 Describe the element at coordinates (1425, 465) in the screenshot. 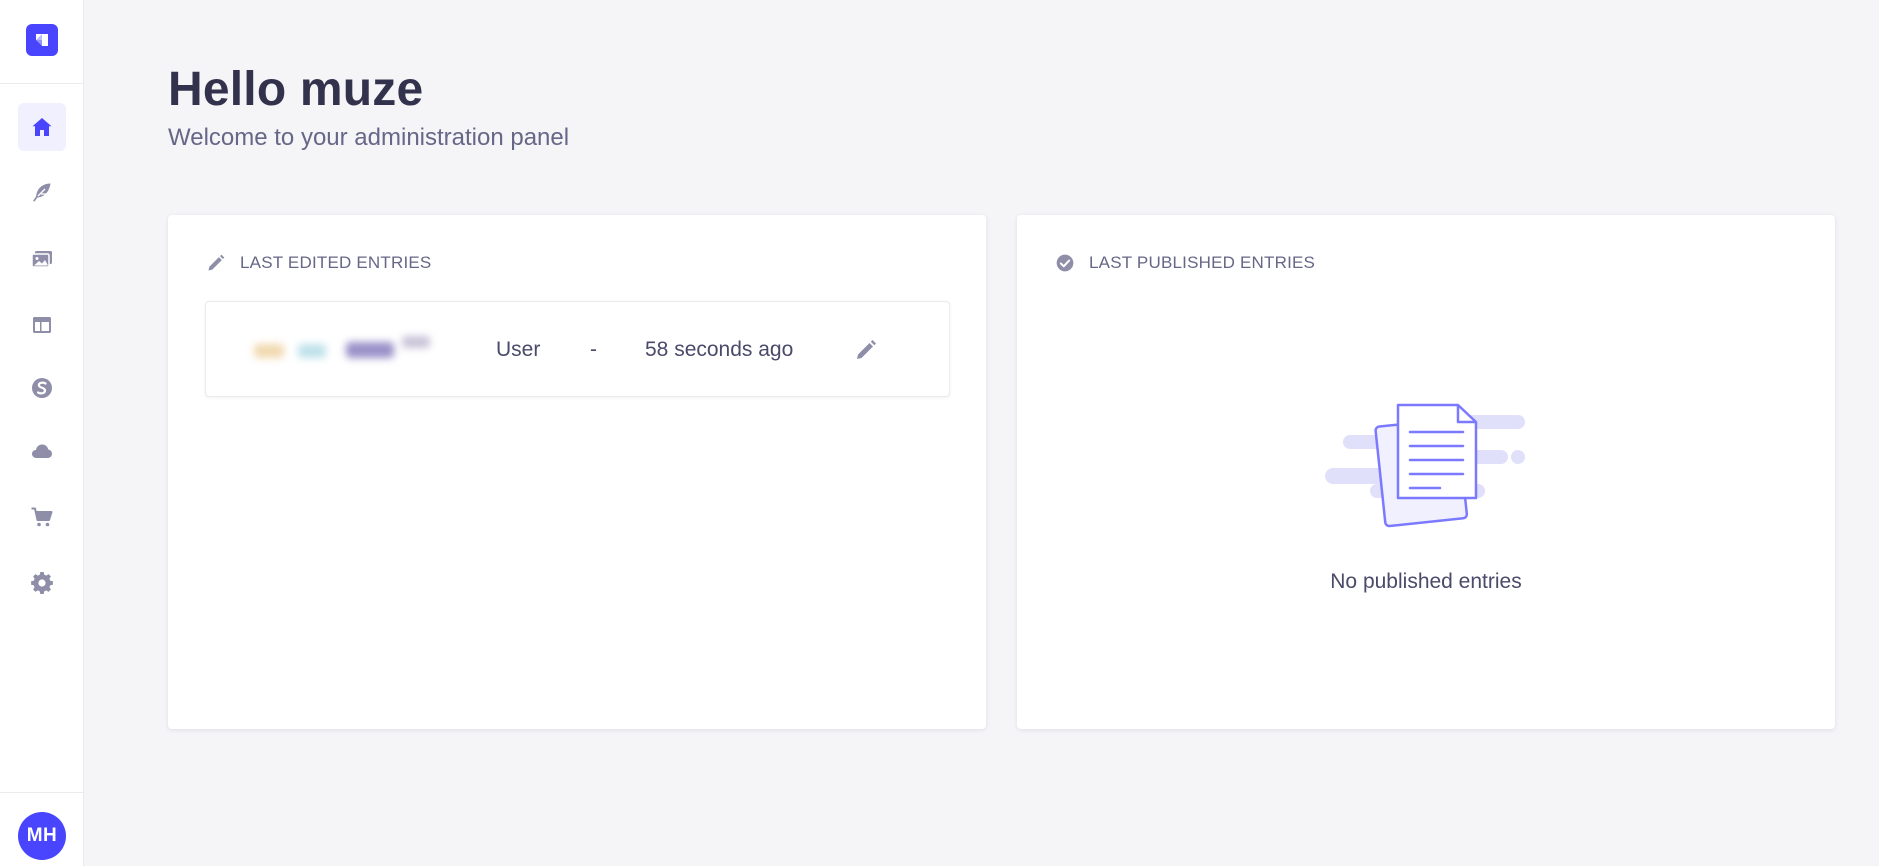

I see `empty-documents-illustration` at that location.